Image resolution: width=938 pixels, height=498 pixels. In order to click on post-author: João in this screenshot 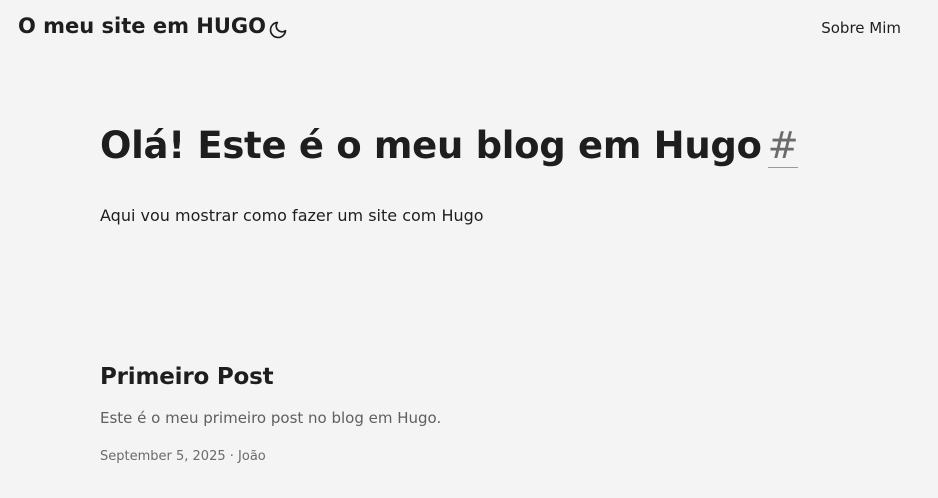, I will do `click(252, 456)`.